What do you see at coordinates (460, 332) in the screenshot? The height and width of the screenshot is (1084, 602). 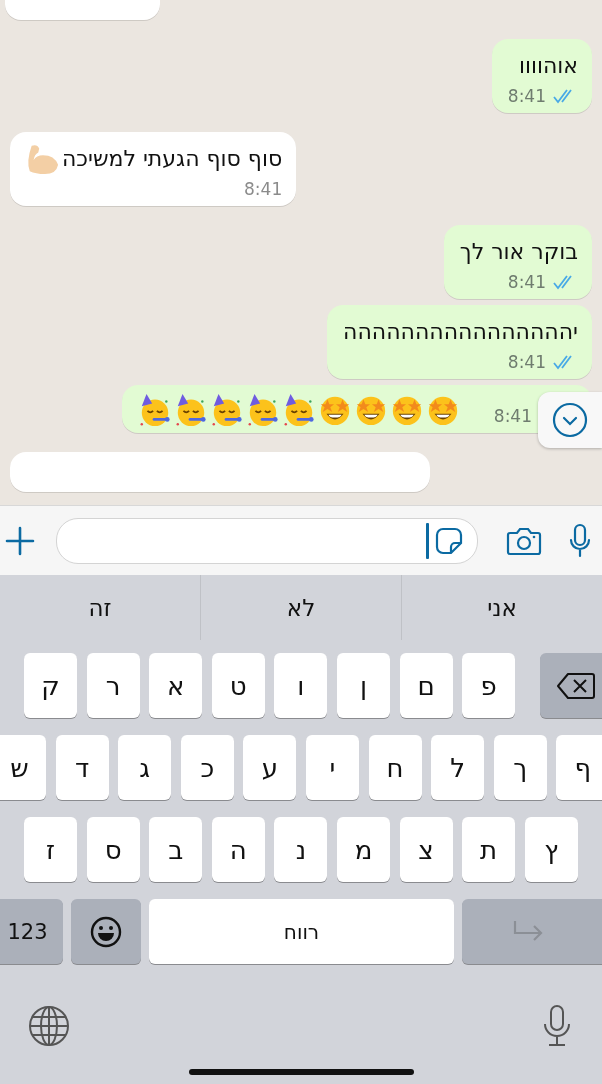 I see `message-text: יהההההההההההההההה` at bounding box center [460, 332].